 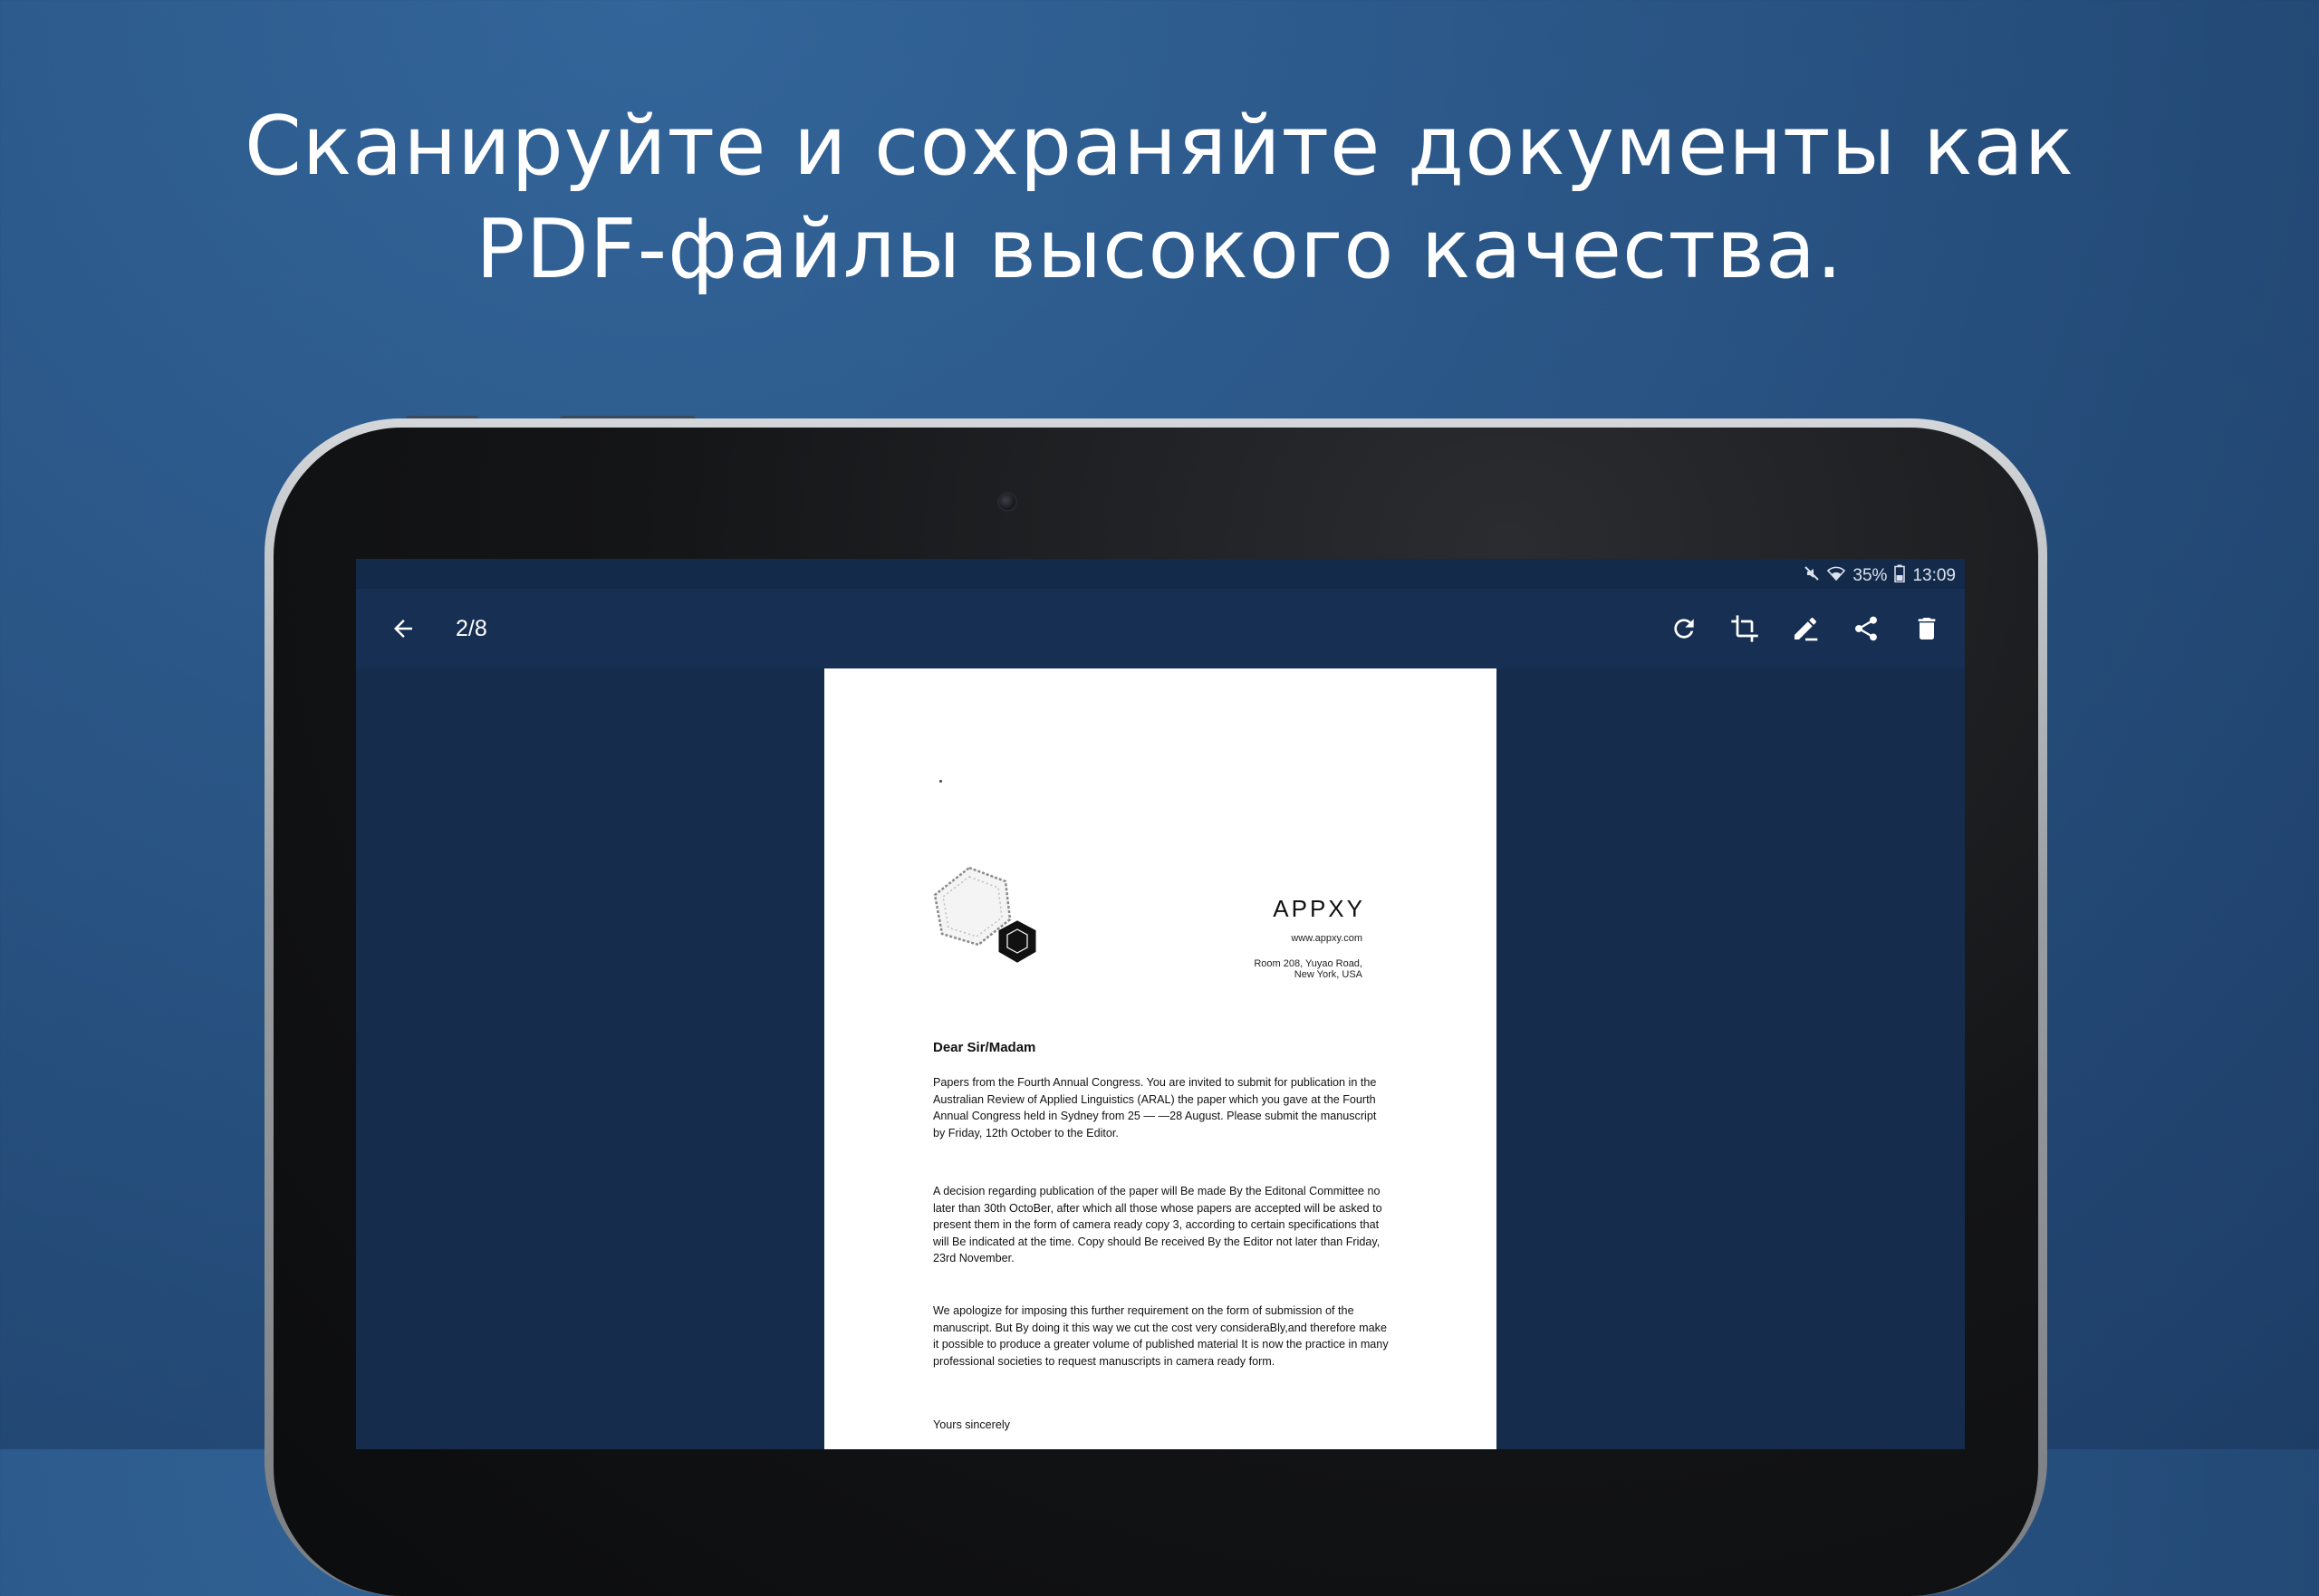 I want to click on rotate-button, so click(x=1684, y=629).